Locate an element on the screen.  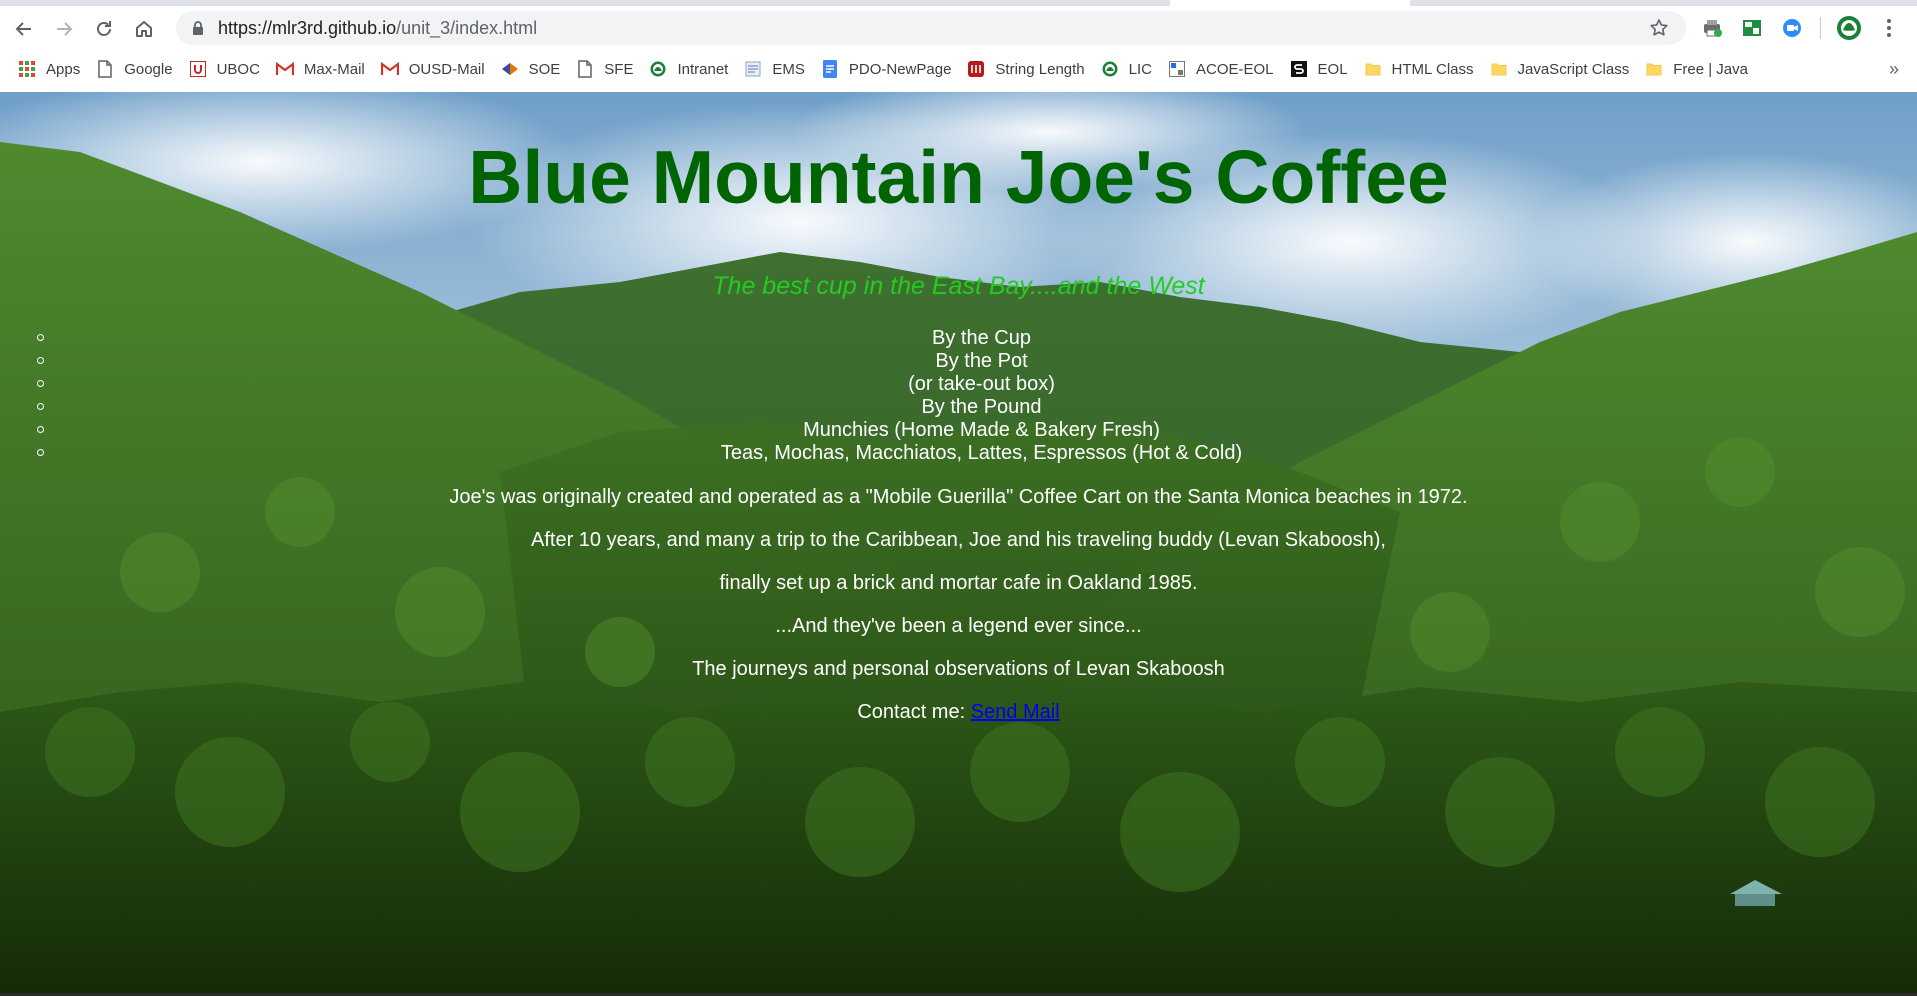
bookmark-sfe: SFE is located at coordinates (605, 69).